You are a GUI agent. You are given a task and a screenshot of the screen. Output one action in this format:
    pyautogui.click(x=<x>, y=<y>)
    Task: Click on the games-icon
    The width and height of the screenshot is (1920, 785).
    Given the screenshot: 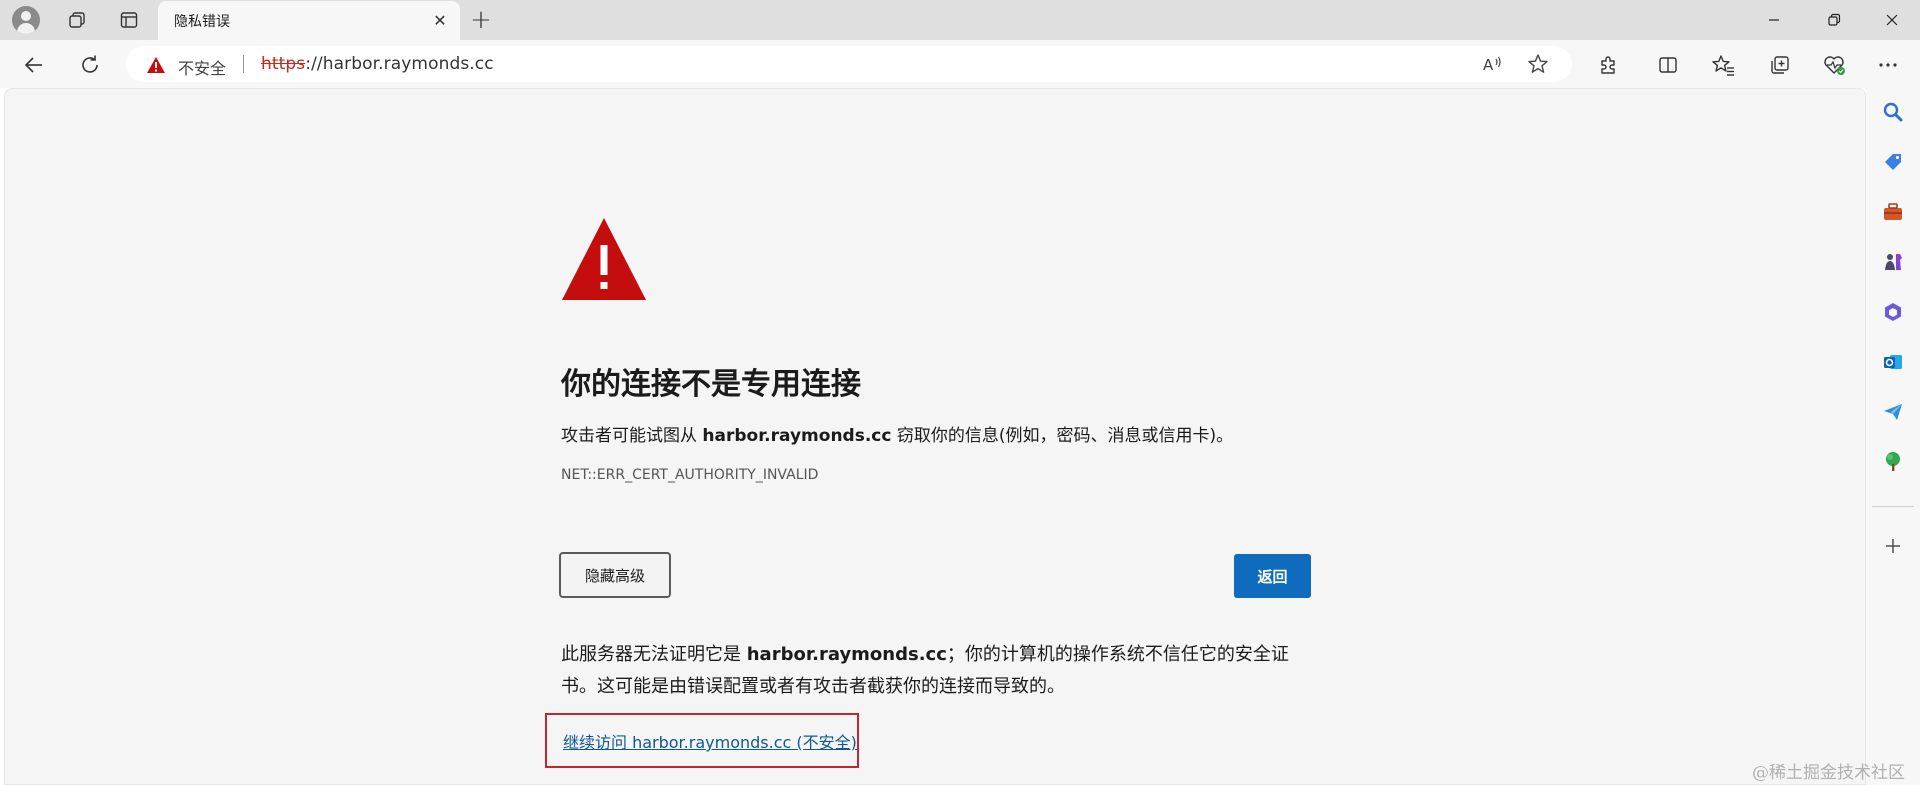 What is the action you would take?
    pyautogui.click(x=1893, y=262)
    